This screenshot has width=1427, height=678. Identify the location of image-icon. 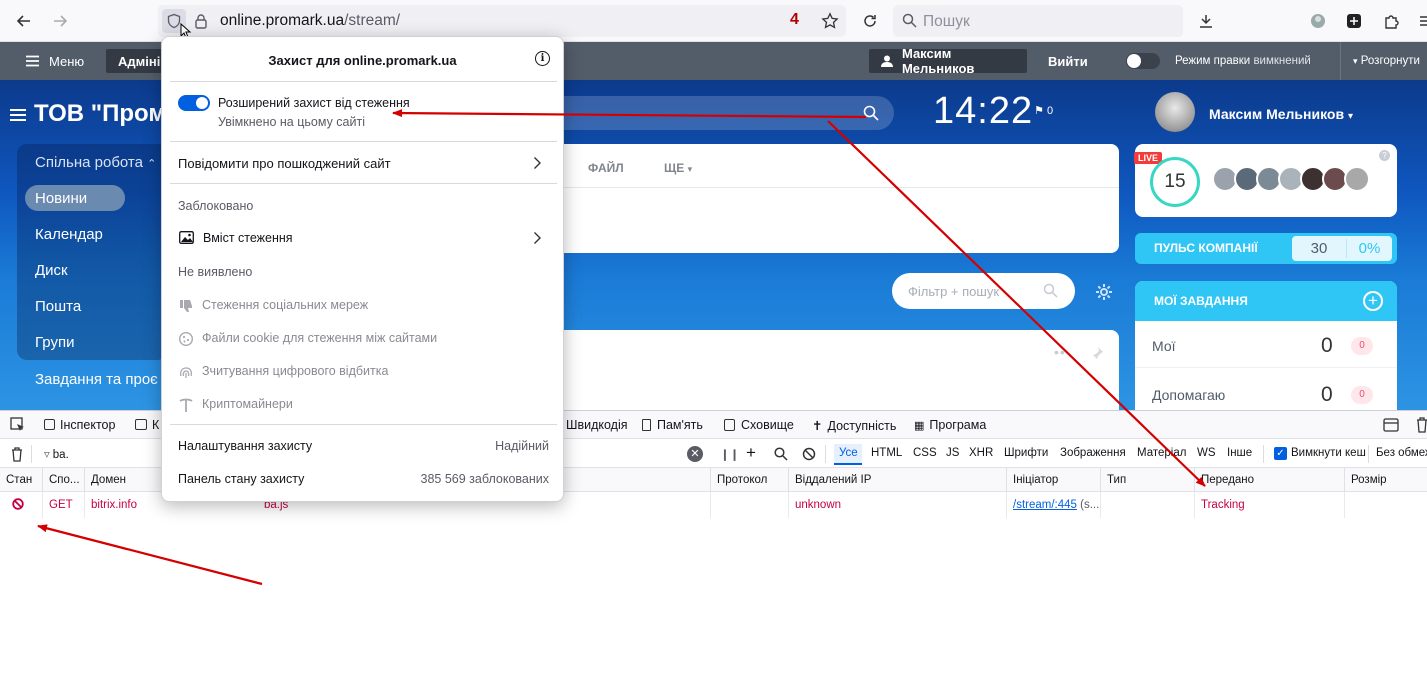
(186, 237).